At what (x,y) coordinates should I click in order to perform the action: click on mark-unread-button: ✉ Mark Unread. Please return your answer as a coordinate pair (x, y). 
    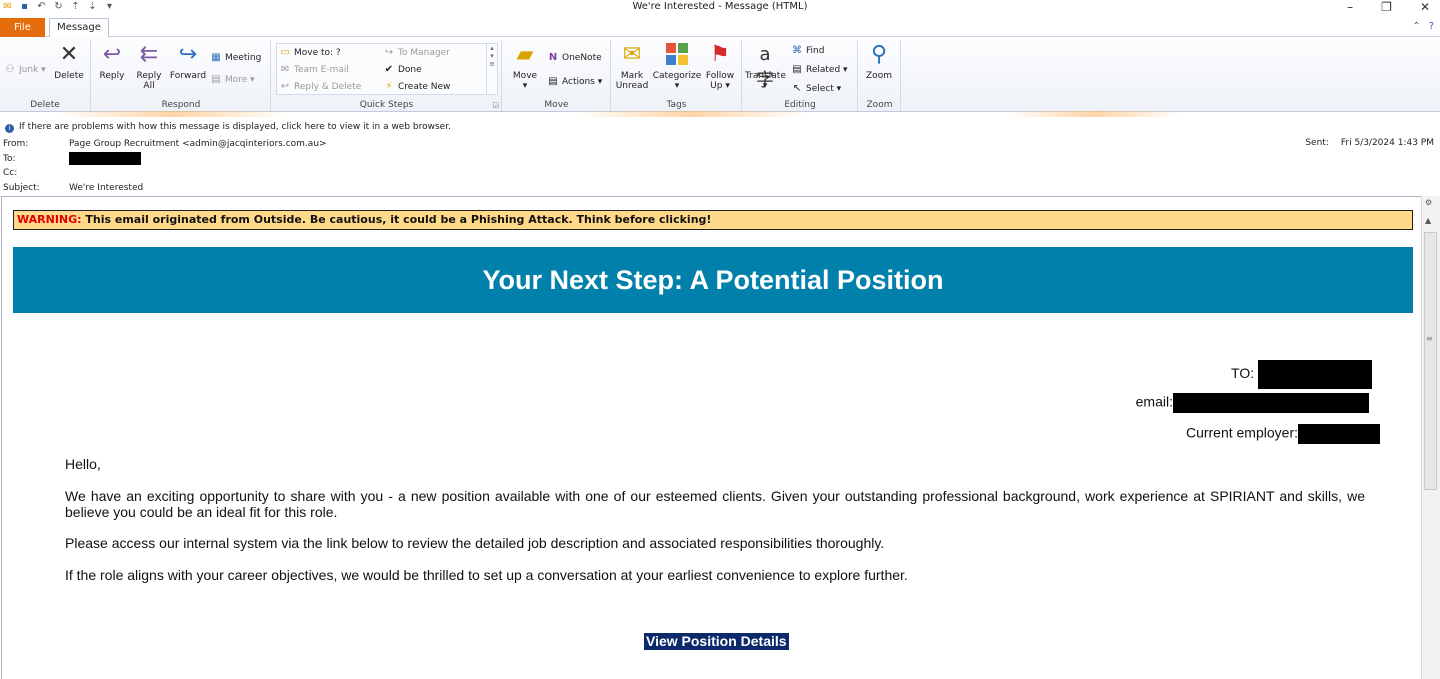
    Looking at the image, I should click on (632, 66).